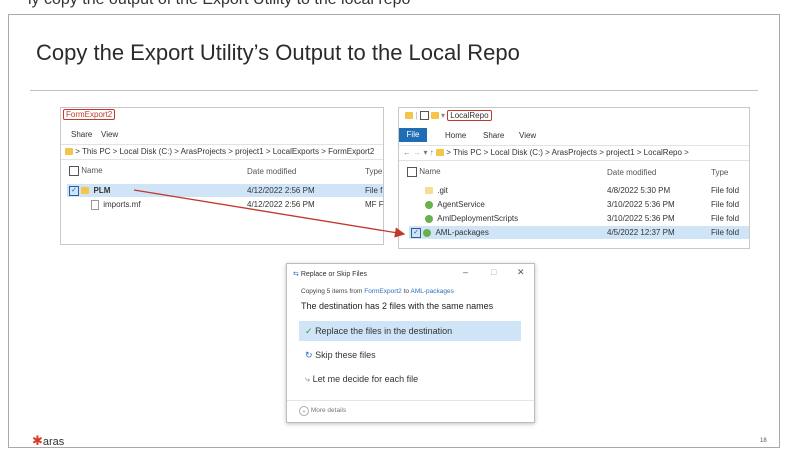 The height and width of the screenshot is (451, 786). Describe the element at coordinates (384, 331) in the screenshot. I see `option-label: Replace the files in the destination` at that location.